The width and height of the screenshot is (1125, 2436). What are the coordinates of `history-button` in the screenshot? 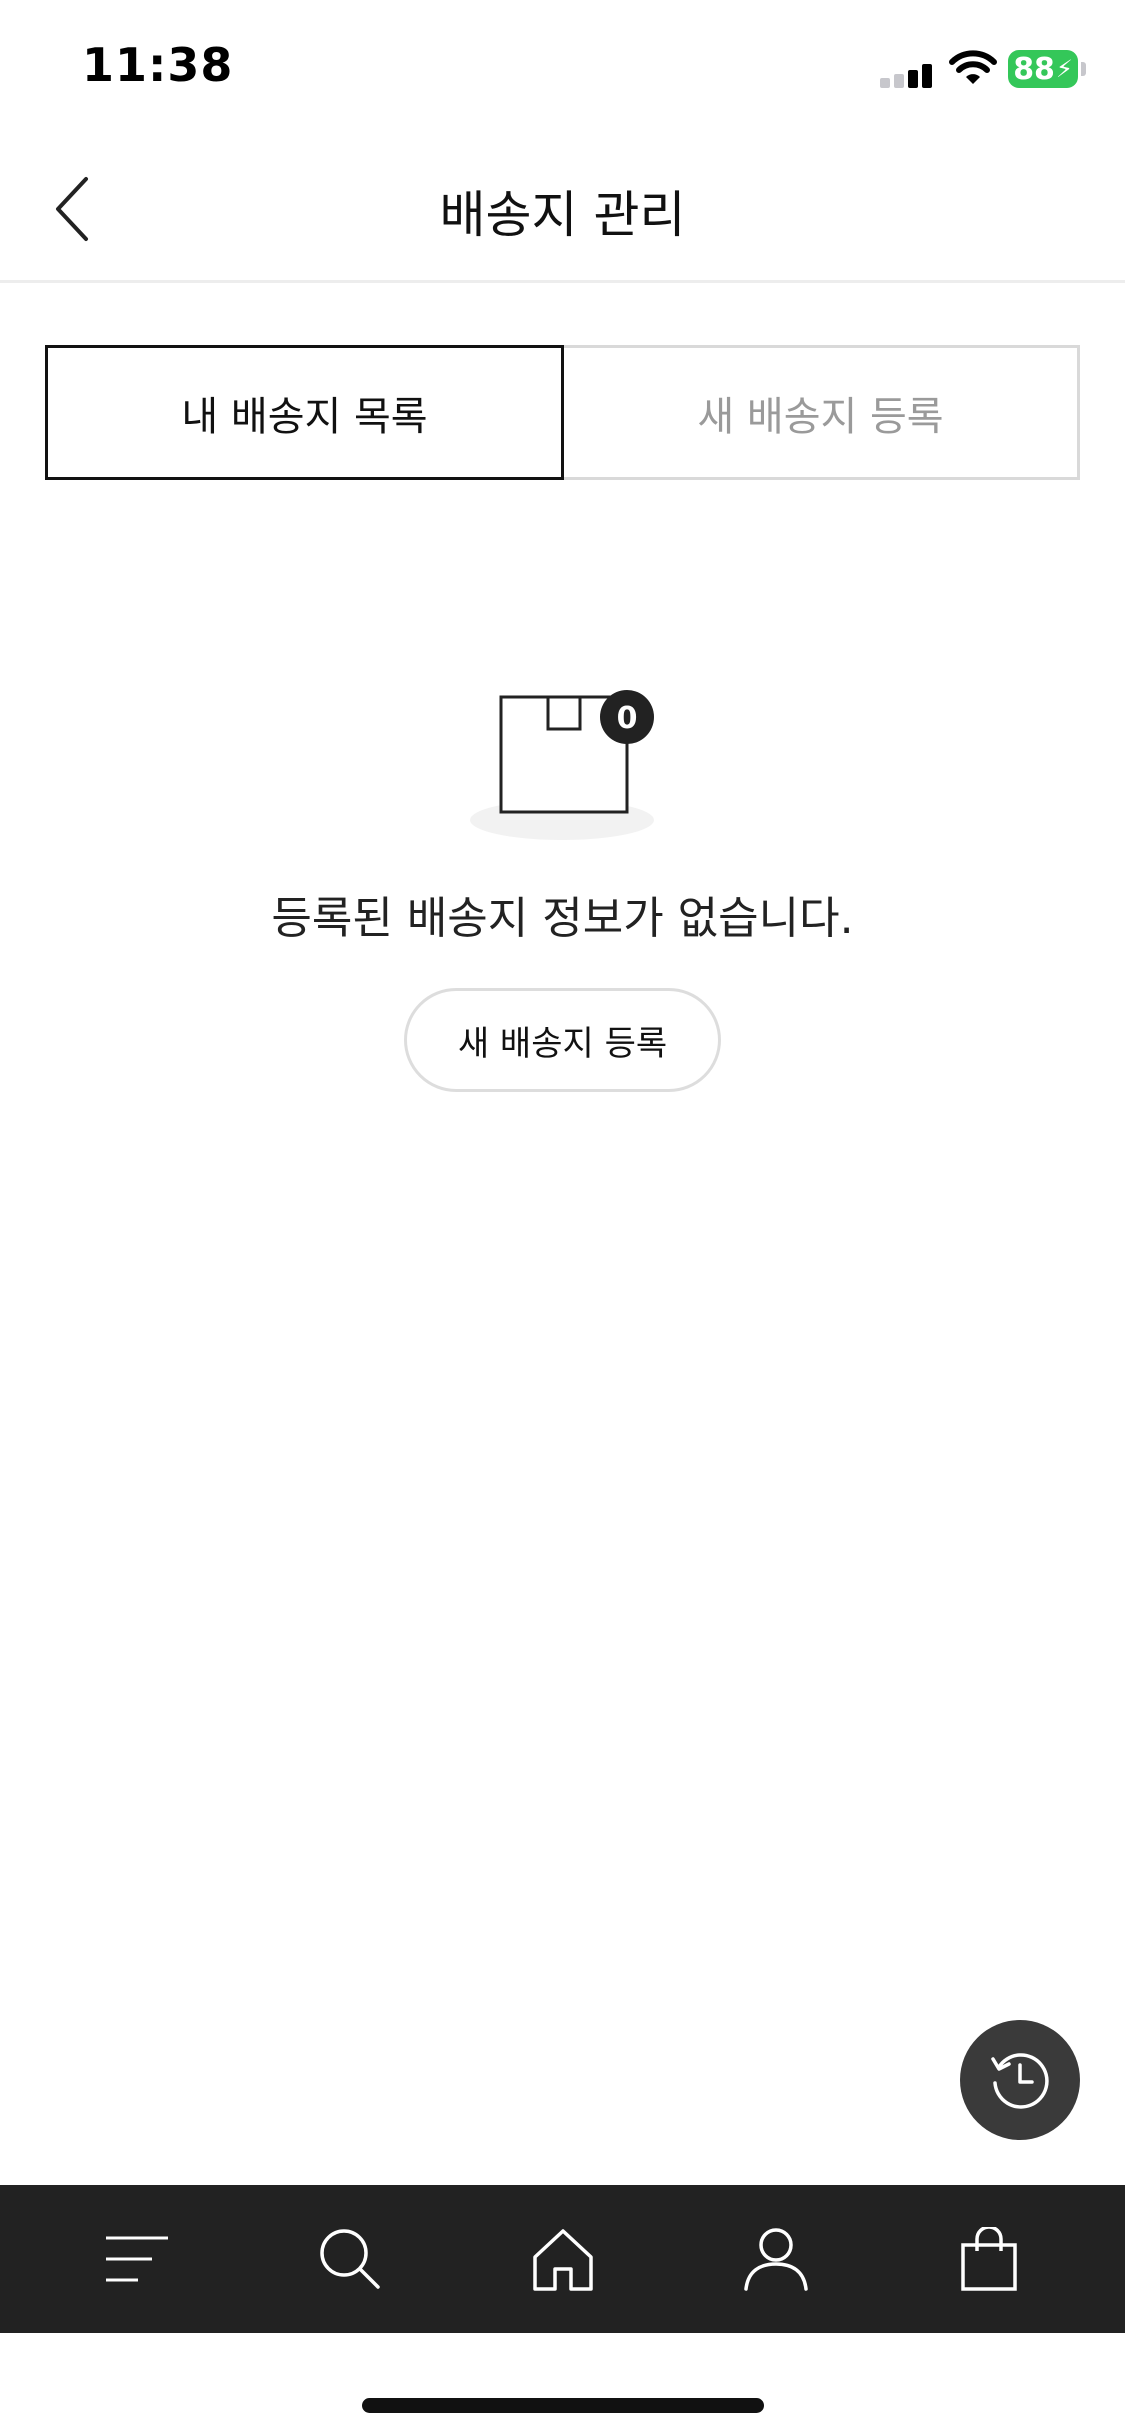 It's located at (1020, 2080).